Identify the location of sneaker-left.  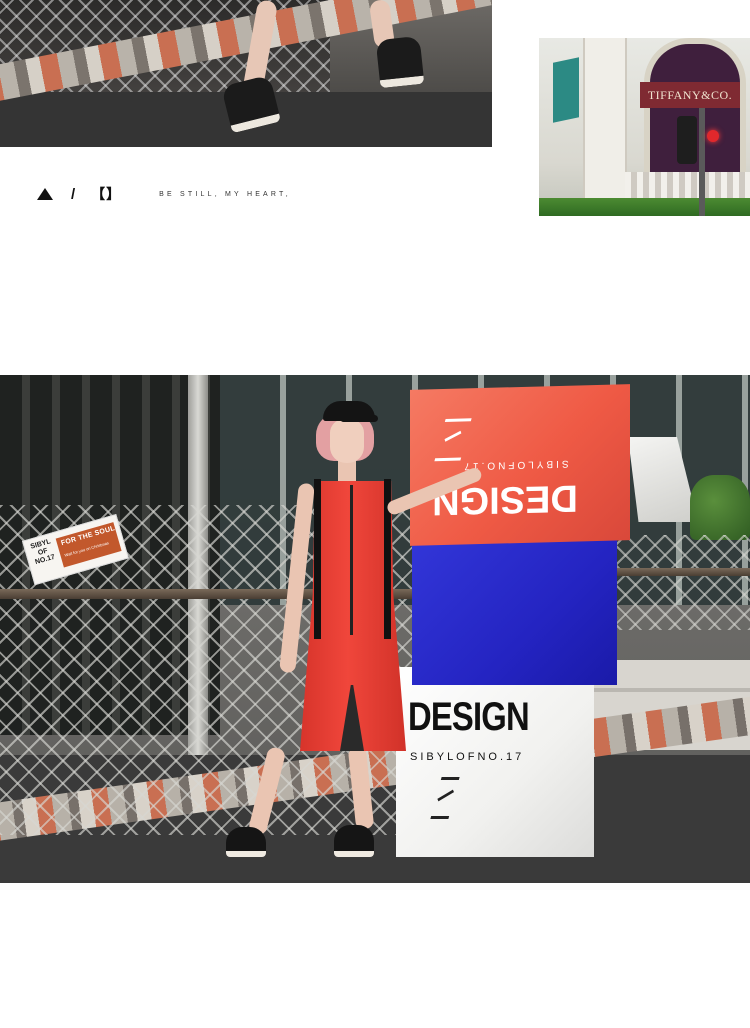
(246, 842).